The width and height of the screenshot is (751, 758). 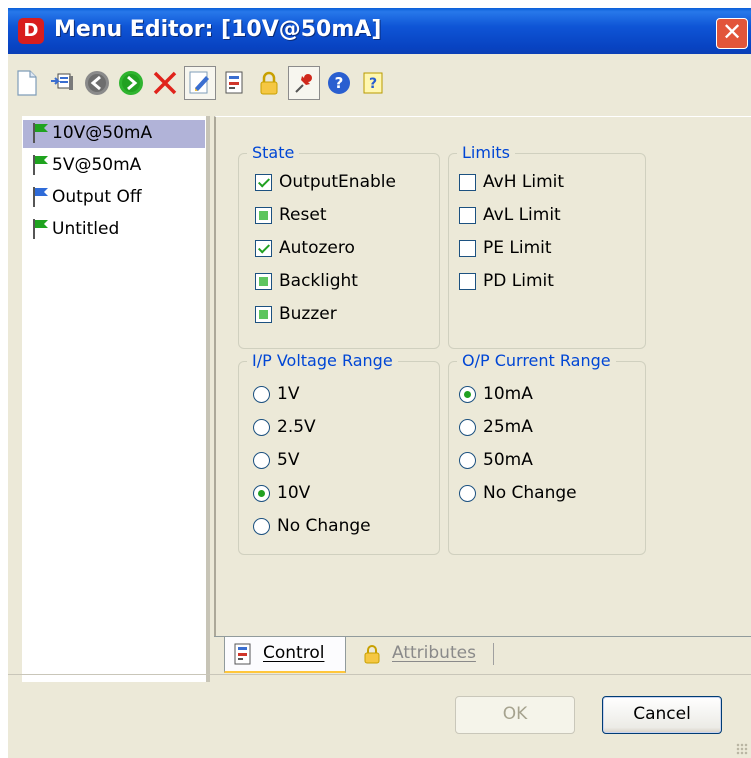 What do you see at coordinates (40, 197) in the screenshot?
I see `blue-flag-icon` at bounding box center [40, 197].